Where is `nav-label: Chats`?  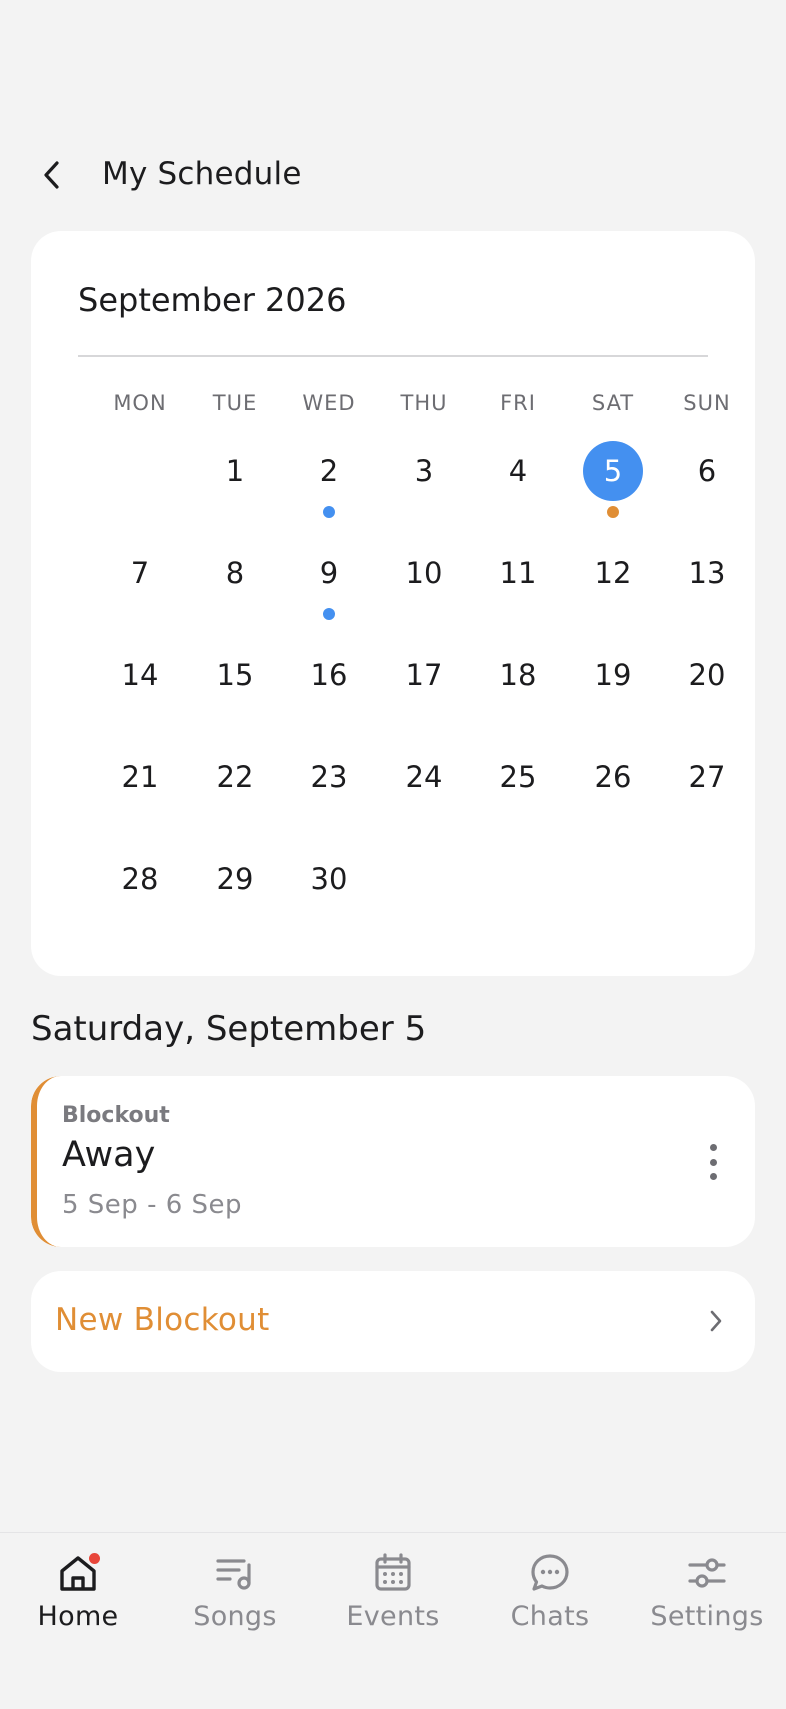
nav-label: Chats is located at coordinates (550, 1616).